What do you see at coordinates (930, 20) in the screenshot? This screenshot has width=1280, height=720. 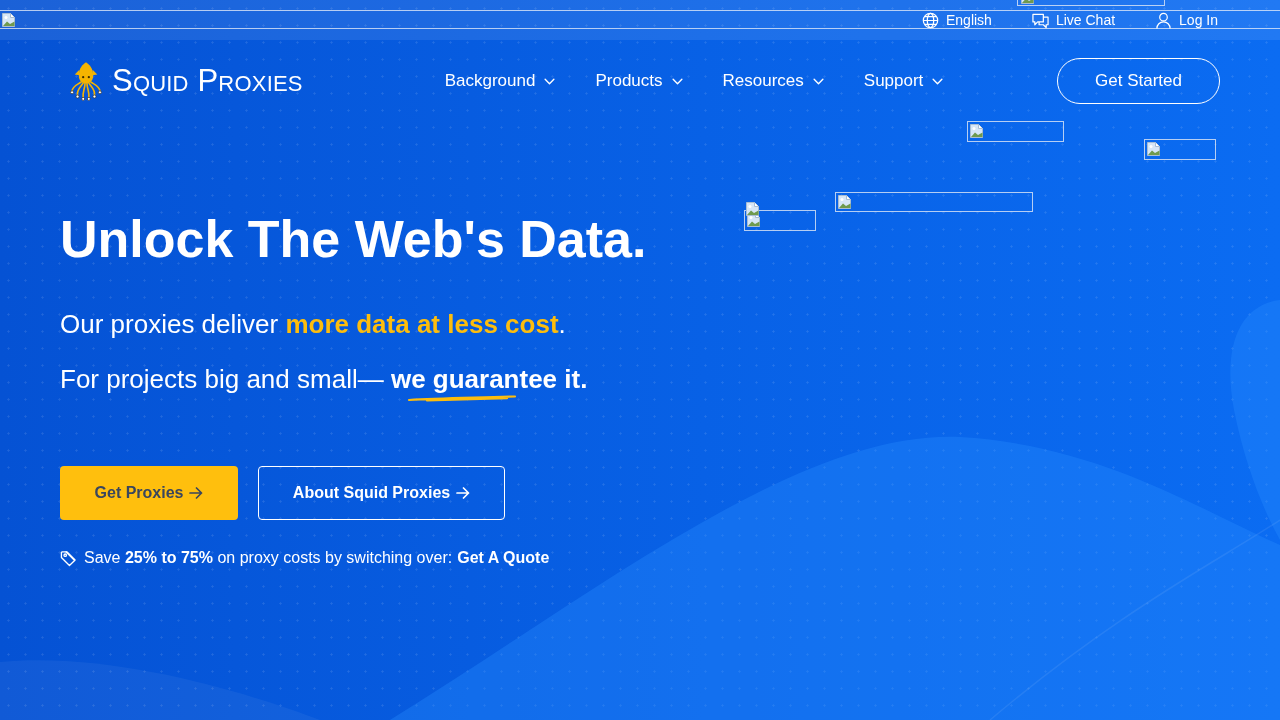 I see `globe-icon` at bounding box center [930, 20].